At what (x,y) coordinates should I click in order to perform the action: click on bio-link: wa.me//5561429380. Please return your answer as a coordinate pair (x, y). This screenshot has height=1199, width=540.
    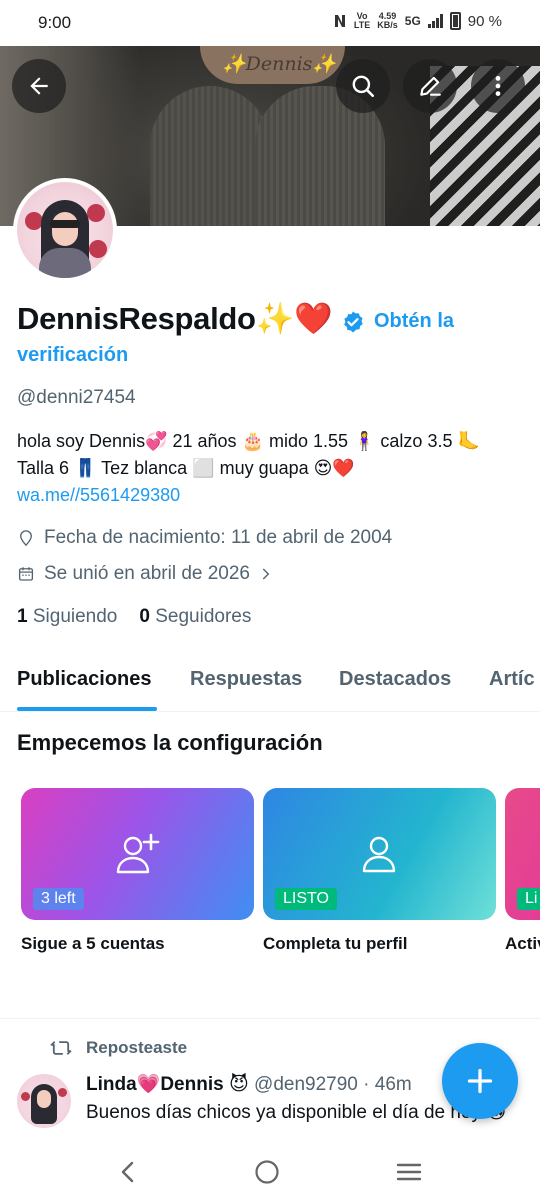
    Looking at the image, I should click on (98, 495).